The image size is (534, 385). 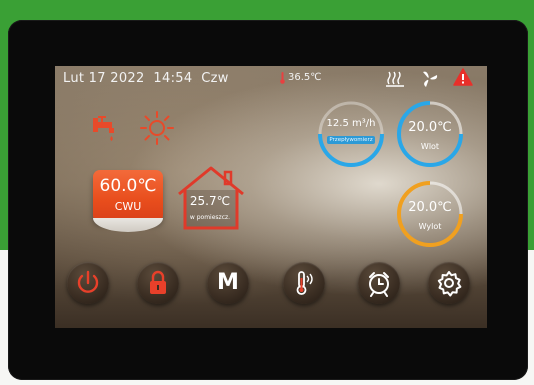 I want to click on dhw-temperature-tile: 60.0℃ CWU, so click(x=128, y=201).